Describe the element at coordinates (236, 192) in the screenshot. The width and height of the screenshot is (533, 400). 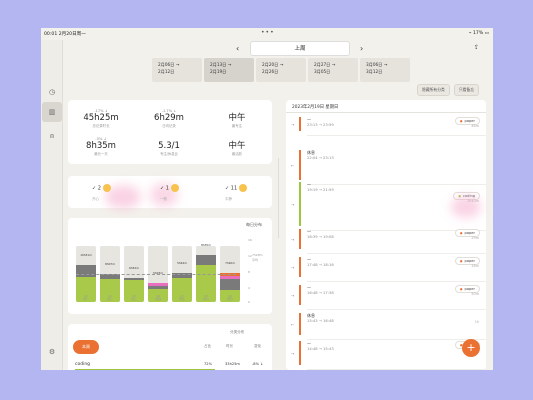
I see `mood-calm: ✓ 11 平静` at that location.